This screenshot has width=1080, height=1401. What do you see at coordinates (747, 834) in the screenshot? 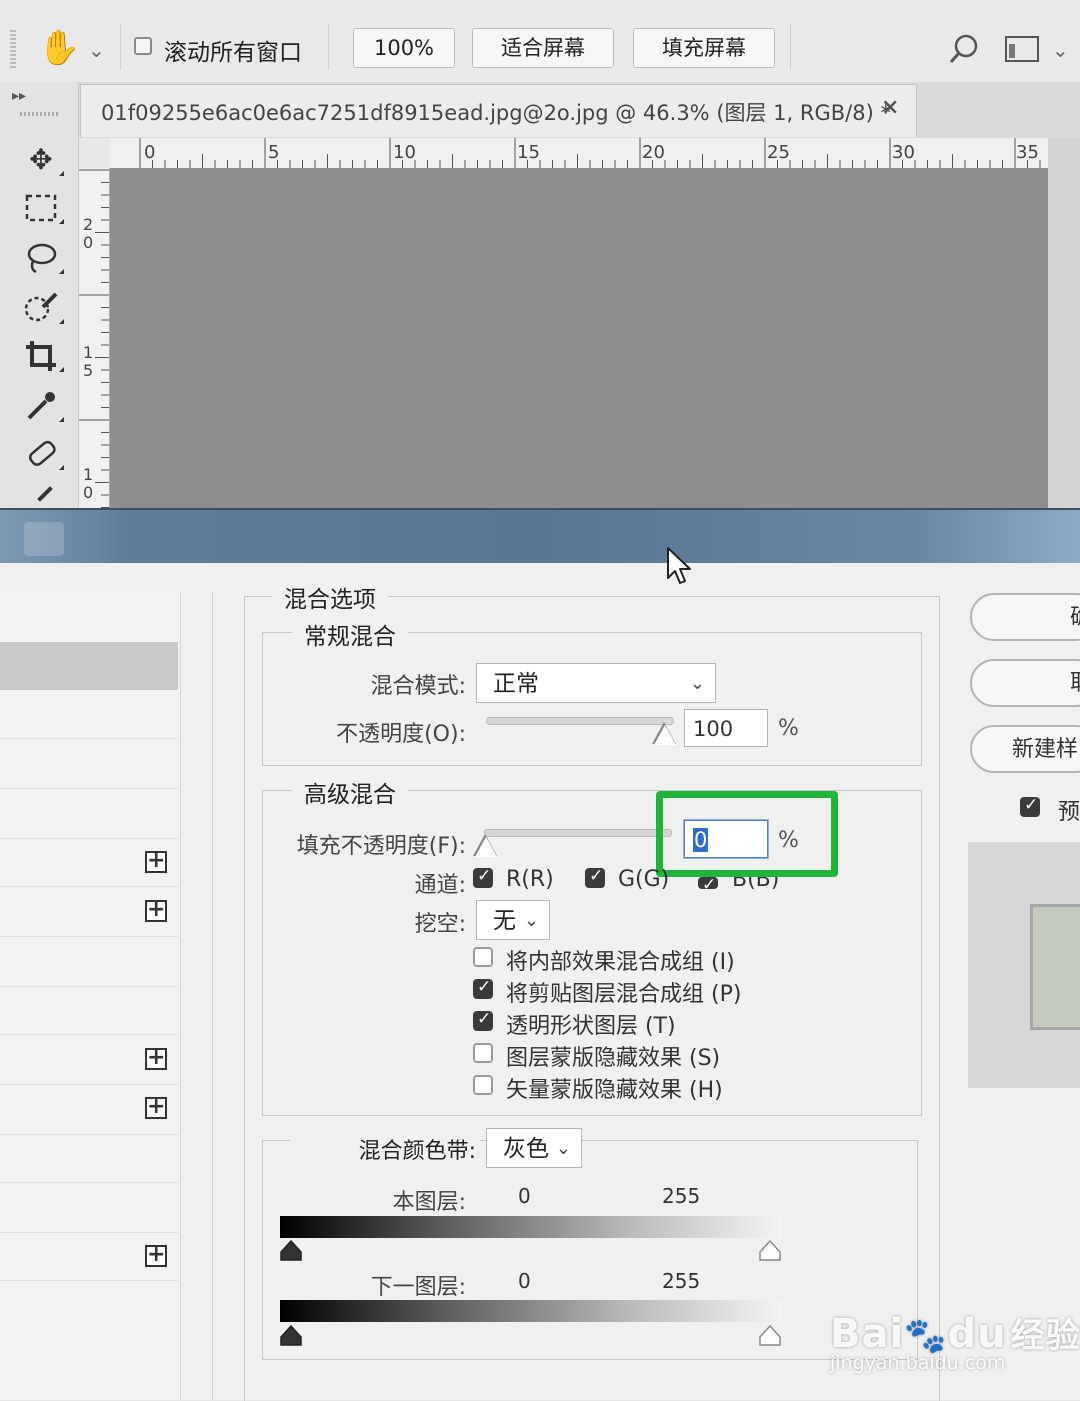
I see `highlight-annotation-box` at bounding box center [747, 834].